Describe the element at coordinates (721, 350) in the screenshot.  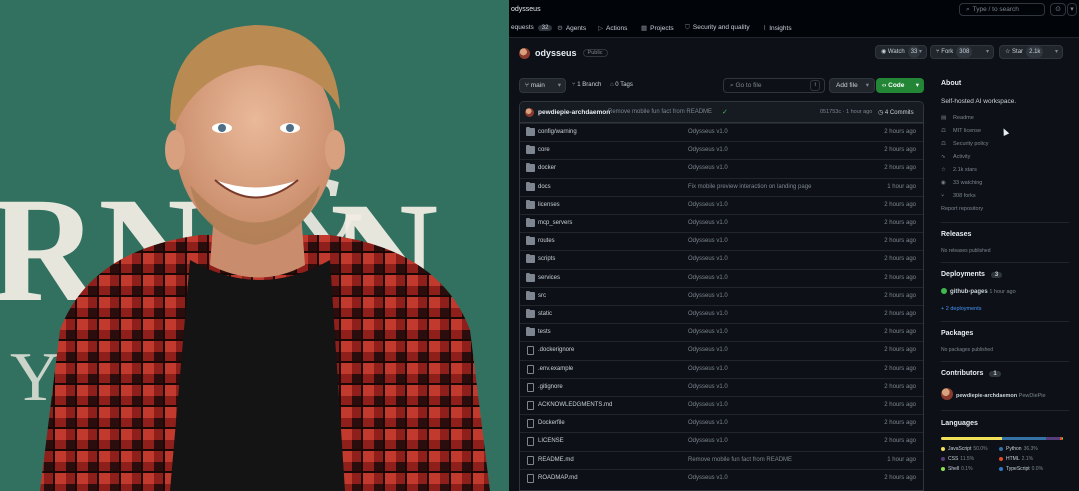
I see `file-row: .dockerignore Odysseus v1.0 2 hours ago` at that location.